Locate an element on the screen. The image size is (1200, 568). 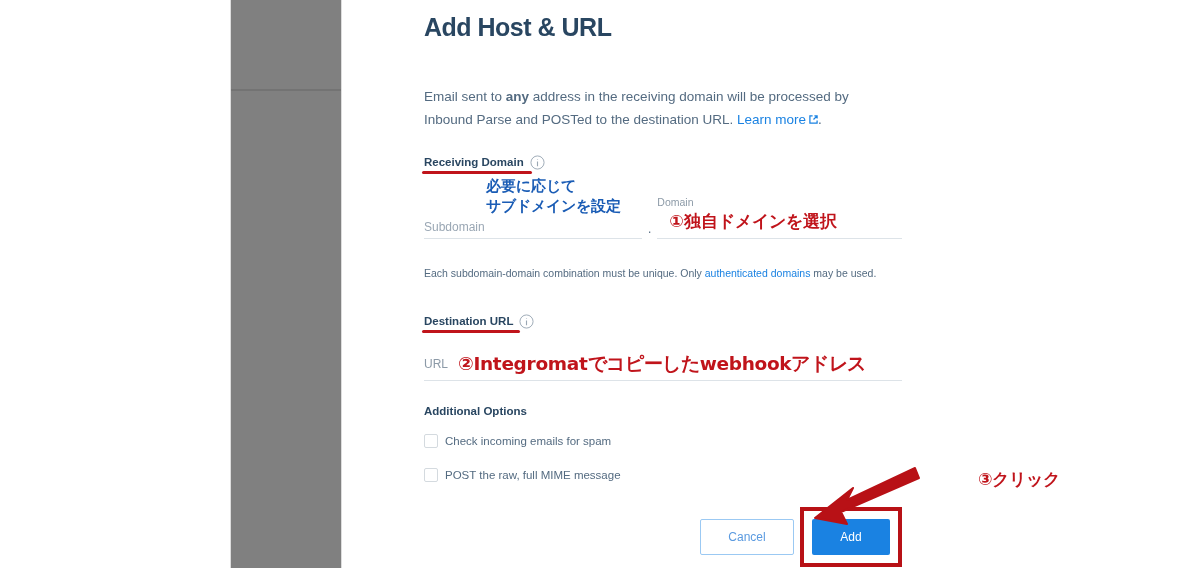
annotation-note: ①独自ドメインを選択 is located at coordinates (753, 221).